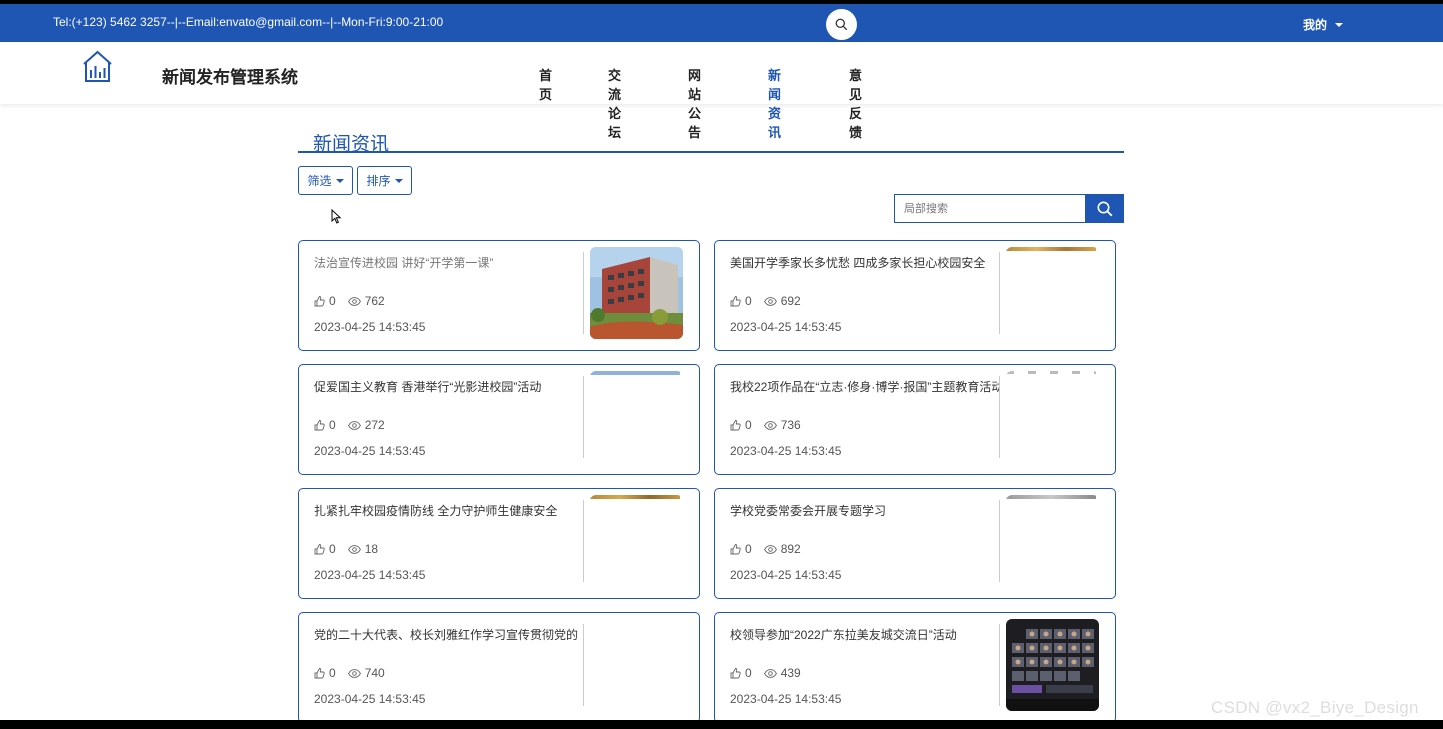 The width and height of the screenshot is (1443, 729). I want to click on news-stats: 0 692, so click(771, 301).